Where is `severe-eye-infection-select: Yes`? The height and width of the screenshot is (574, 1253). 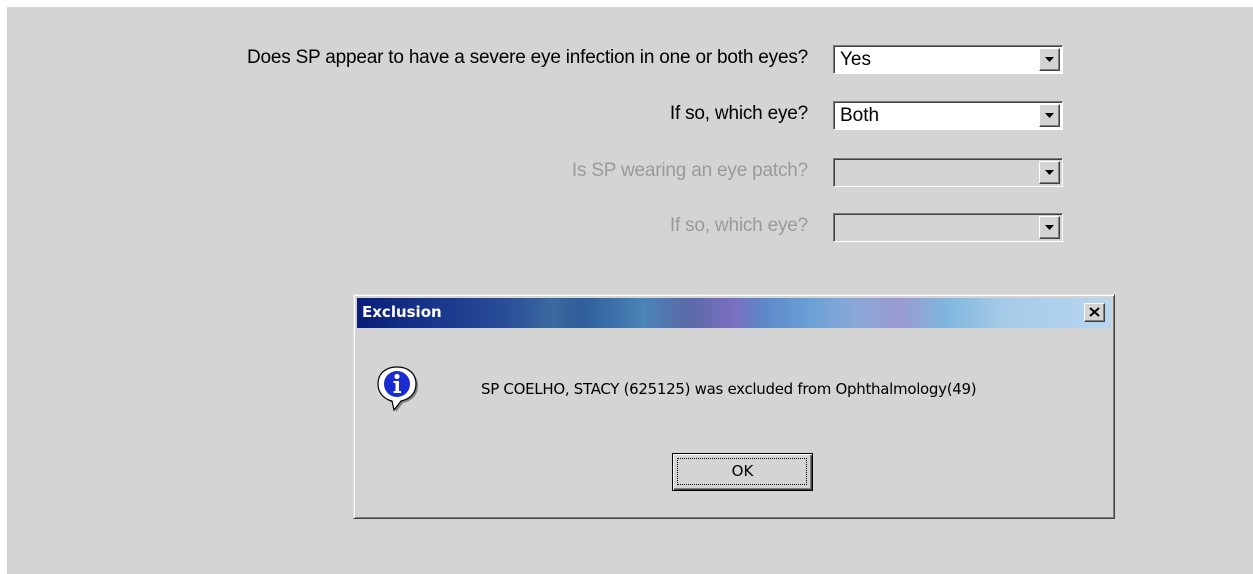 severe-eye-infection-select: Yes is located at coordinates (948, 59).